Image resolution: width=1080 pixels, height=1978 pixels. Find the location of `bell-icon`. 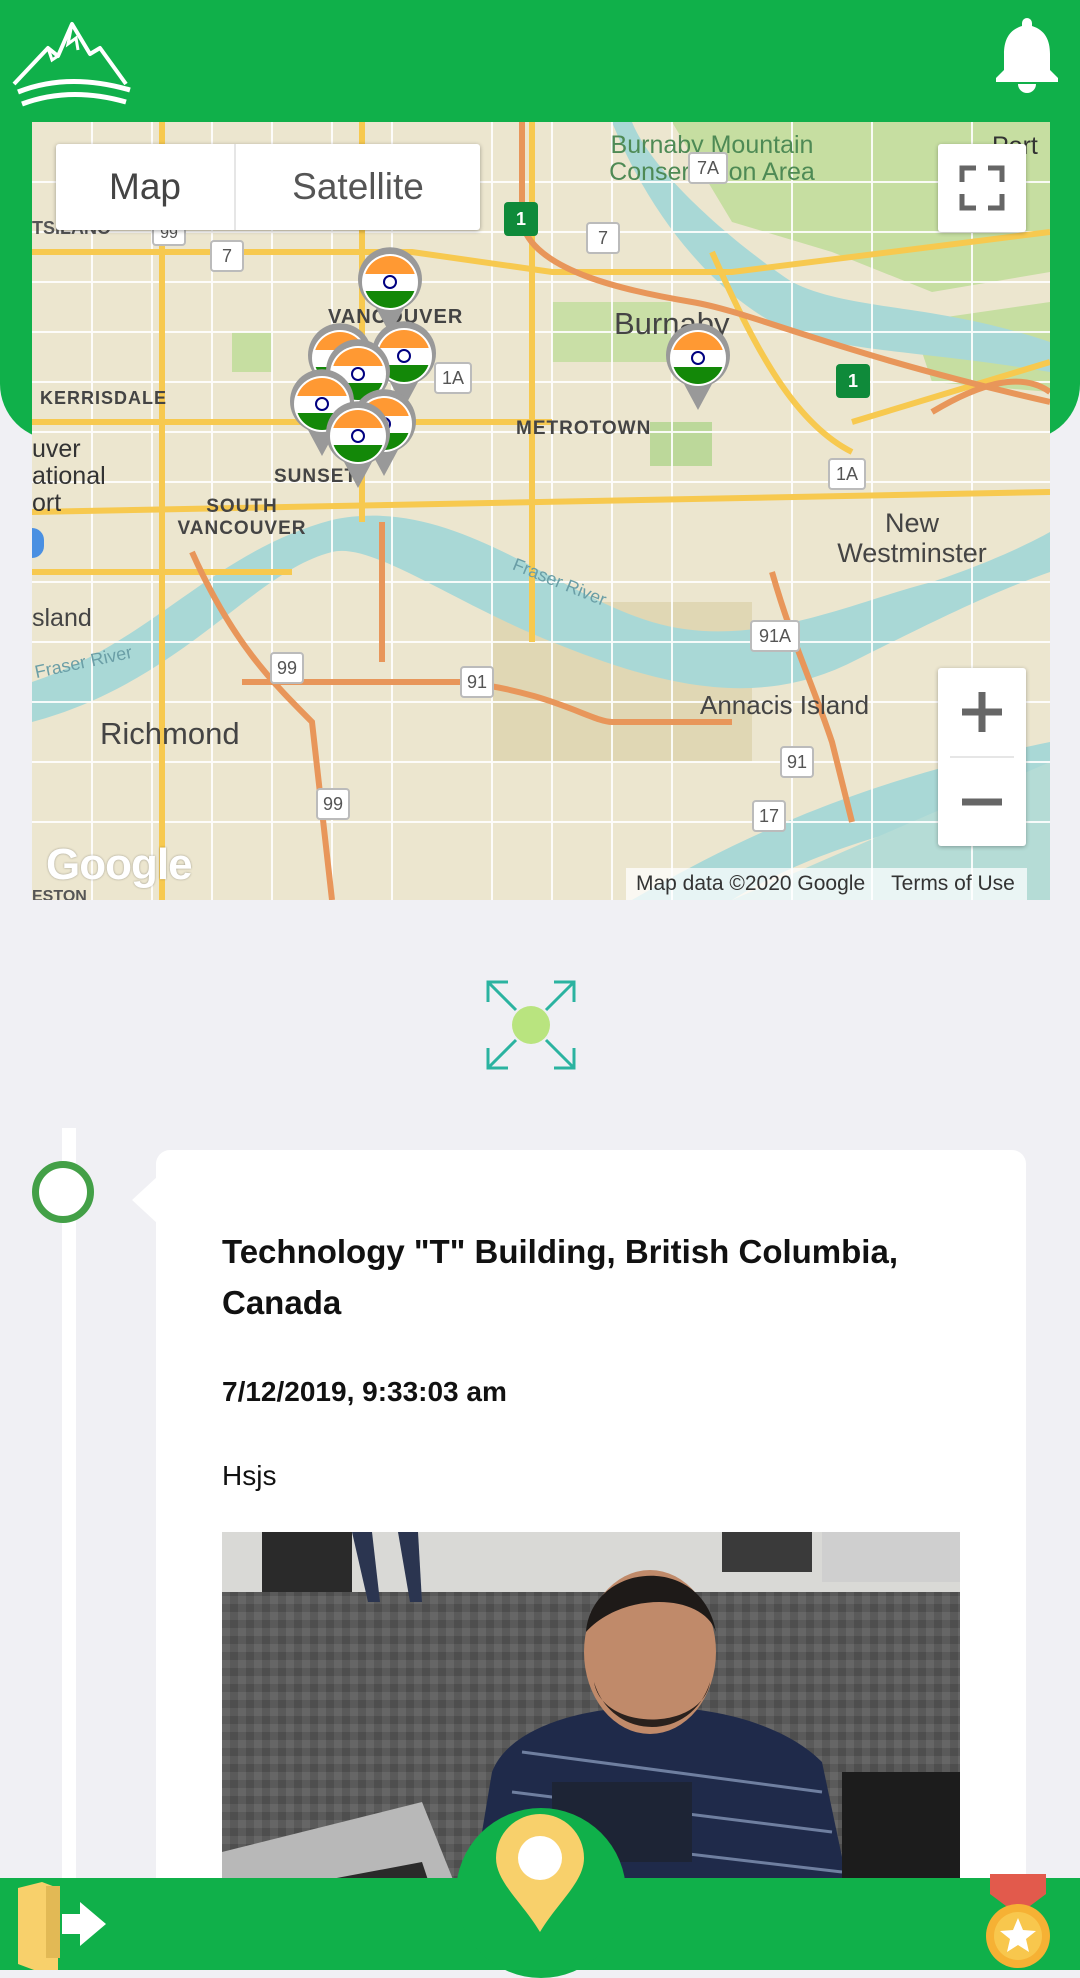

bell-icon is located at coordinates (1027, 56).